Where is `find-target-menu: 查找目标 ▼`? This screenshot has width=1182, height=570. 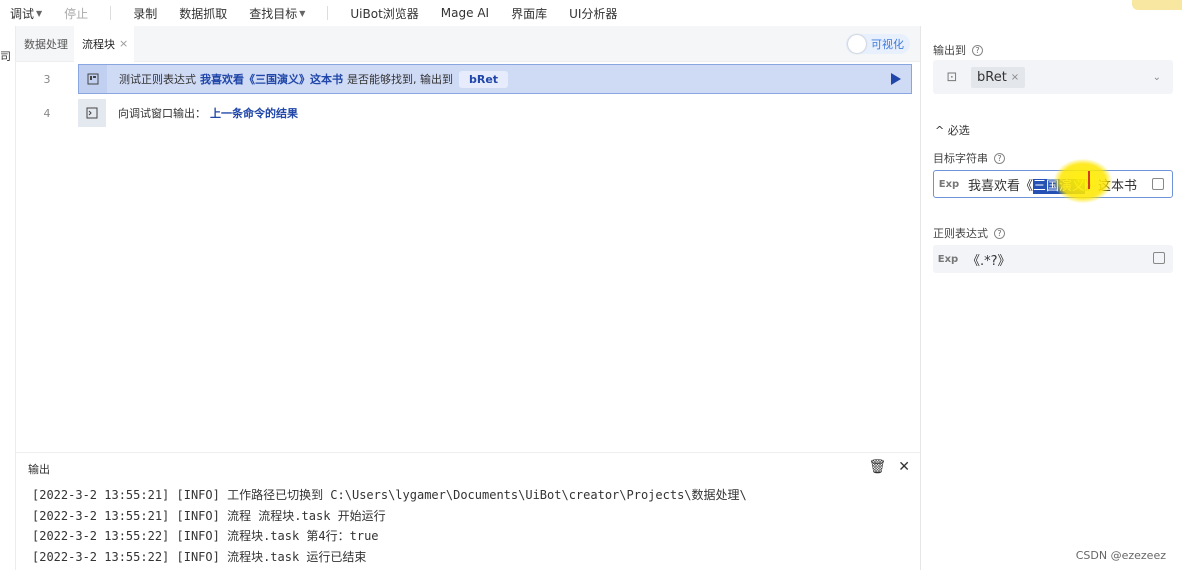 find-target-menu: 查找目标 ▼ is located at coordinates (277, 13).